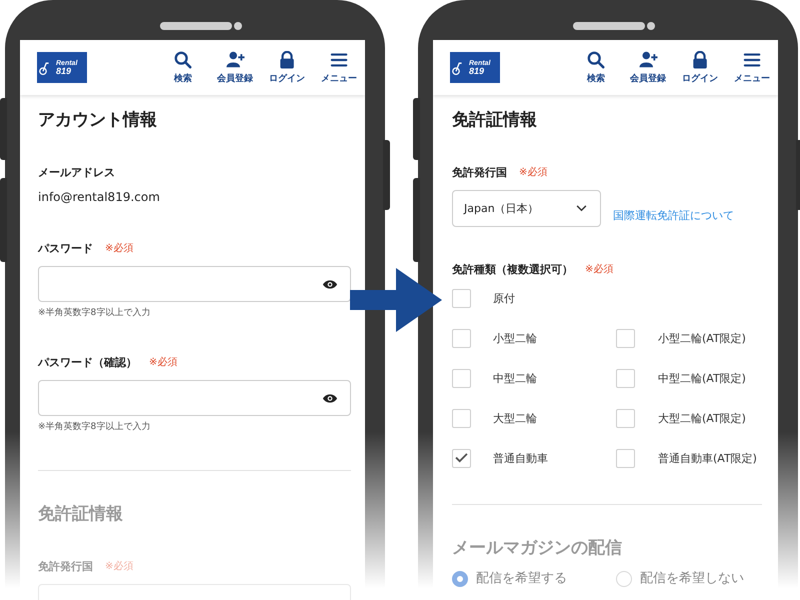  What do you see at coordinates (673, 215) in the screenshot?
I see `license-info-link: 国際運転免許証について` at bounding box center [673, 215].